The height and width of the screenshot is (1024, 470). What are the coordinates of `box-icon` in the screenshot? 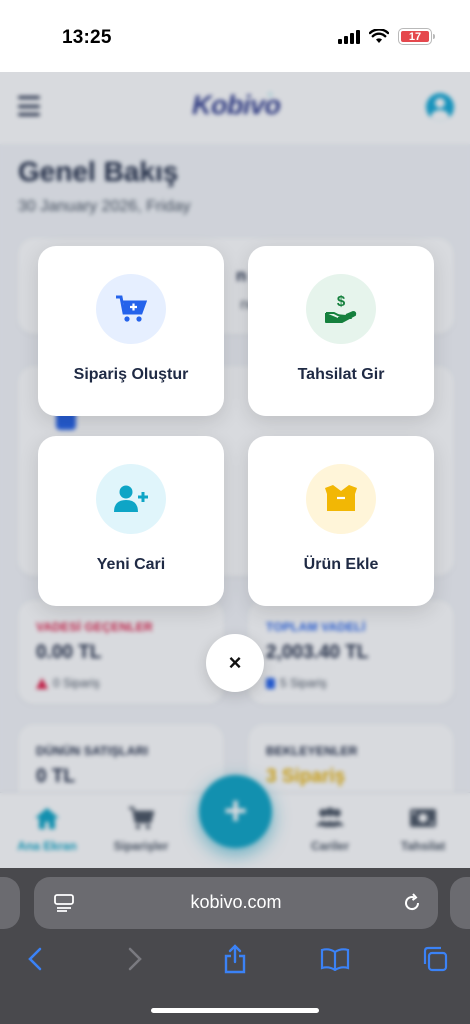 It's located at (341, 499).